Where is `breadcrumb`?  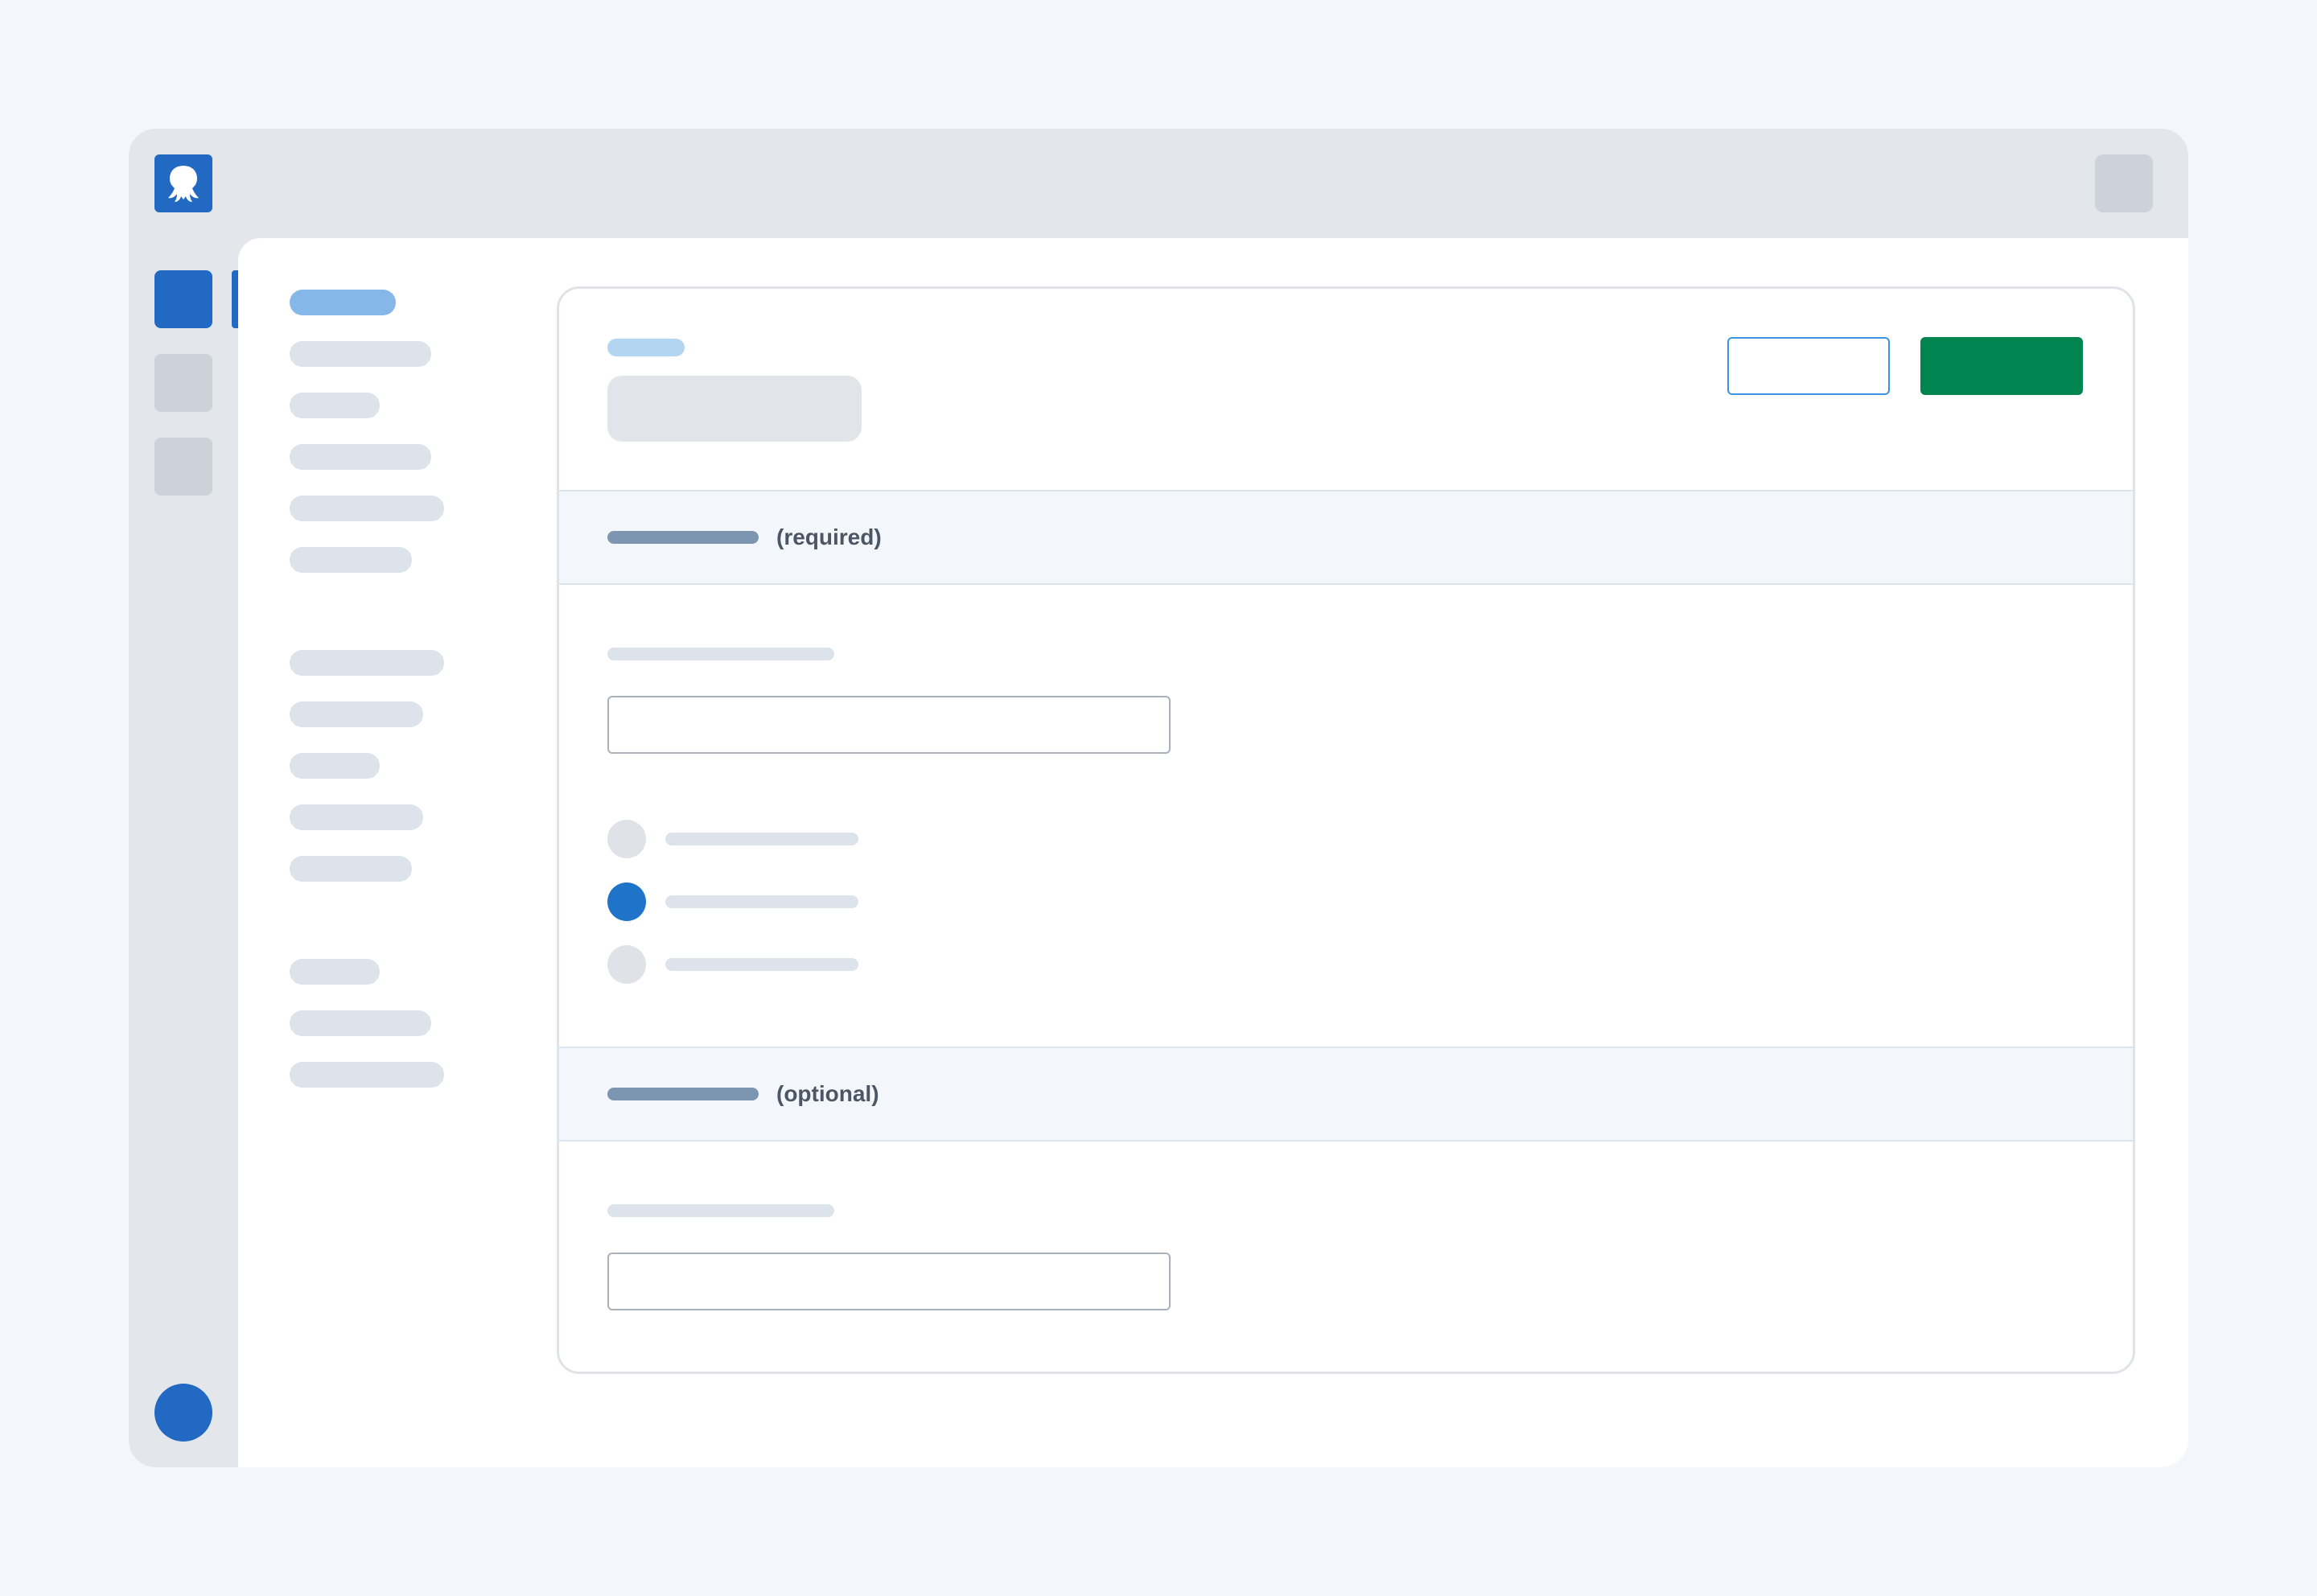 breadcrumb is located at coordinates (646, 347).